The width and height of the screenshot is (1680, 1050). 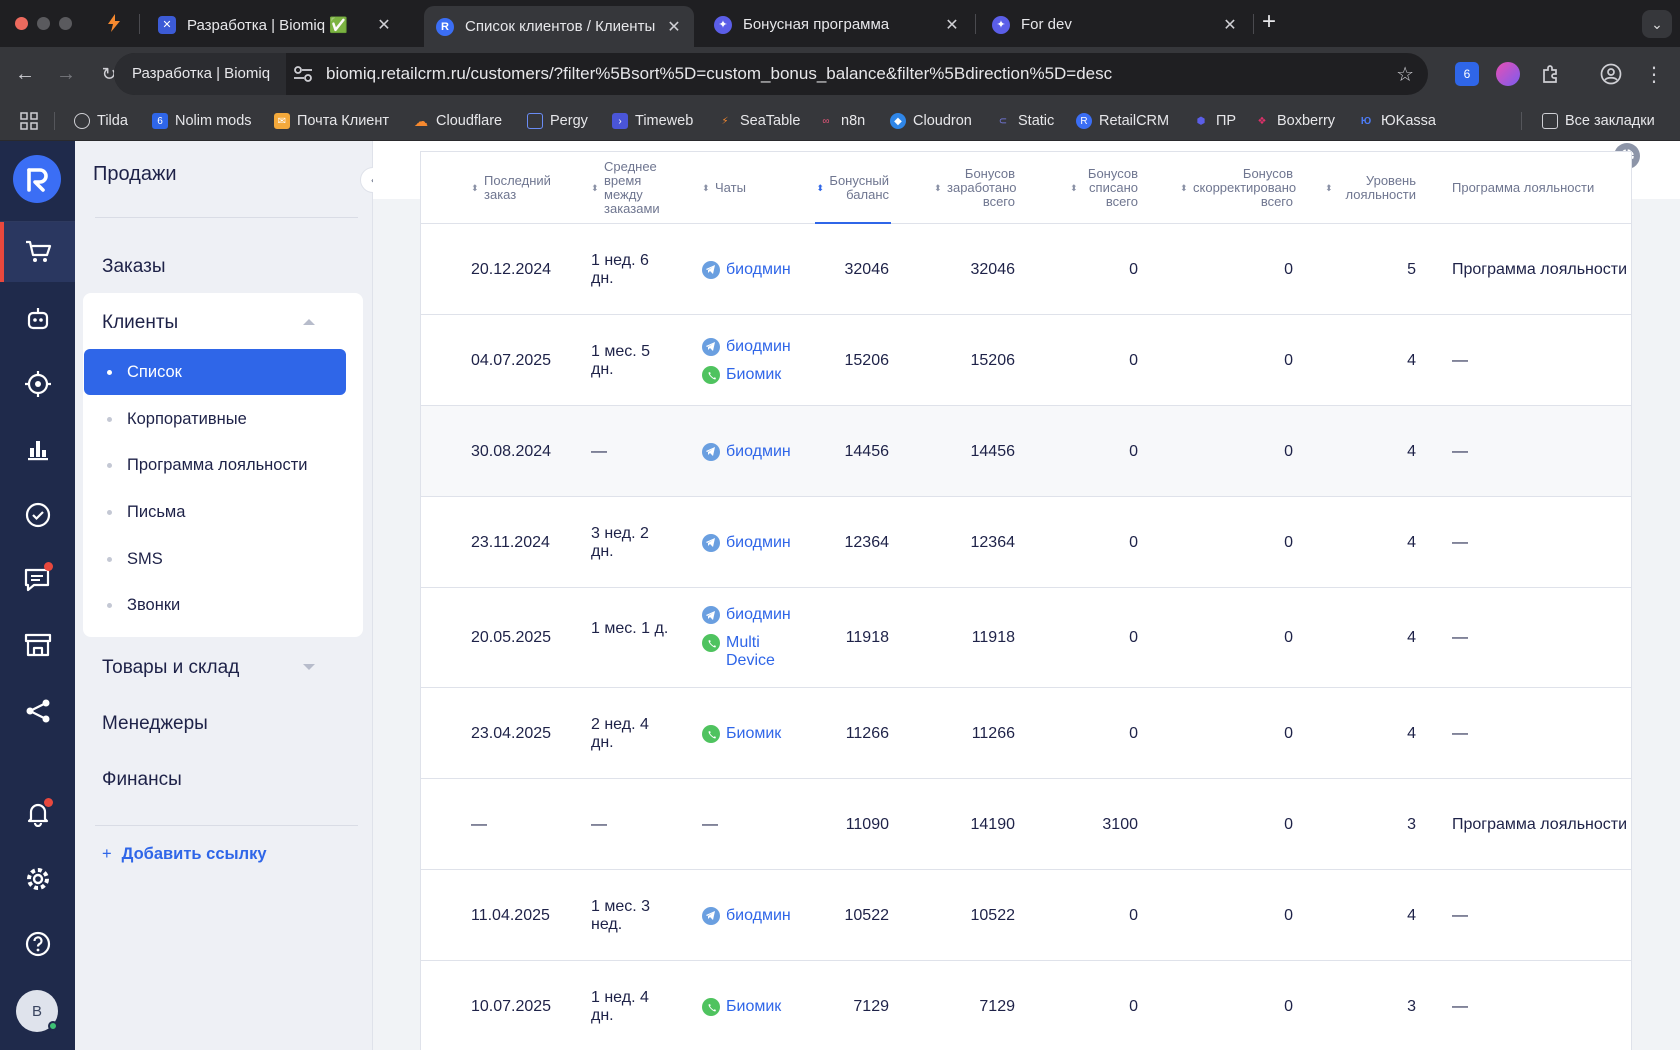 What do you see at coordinates (1269, 22) in the screenshot?
I see `new-tab-button: +` at bounding box center [1269, 22].